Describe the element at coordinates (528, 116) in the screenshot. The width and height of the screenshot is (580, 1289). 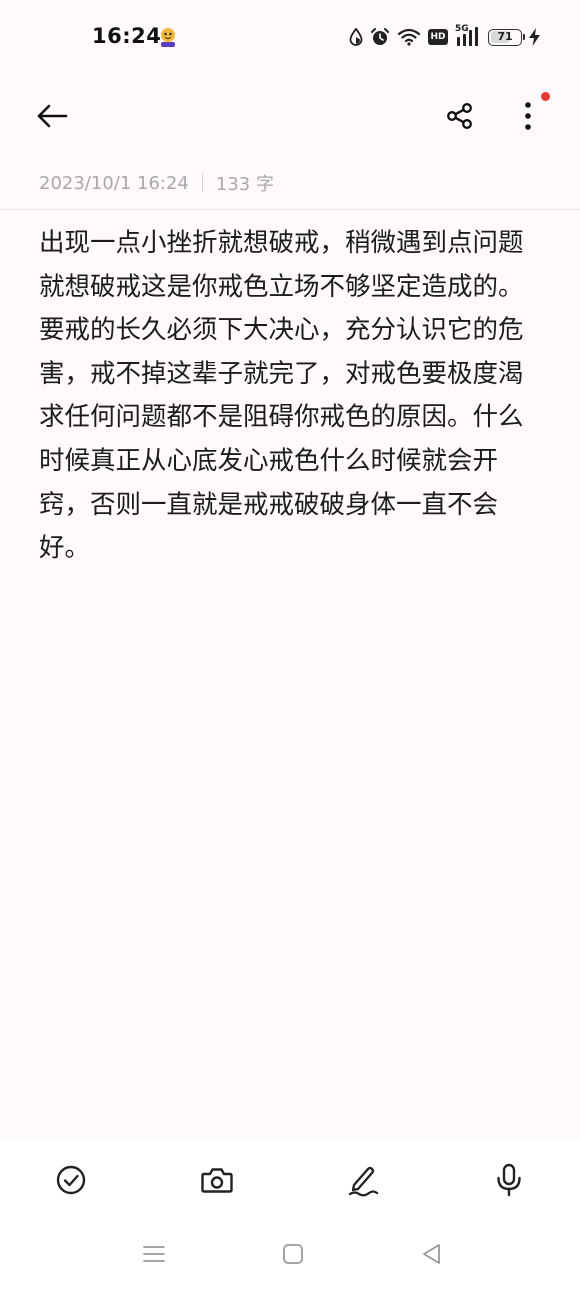
I see `more-vertical-icon` at that location.